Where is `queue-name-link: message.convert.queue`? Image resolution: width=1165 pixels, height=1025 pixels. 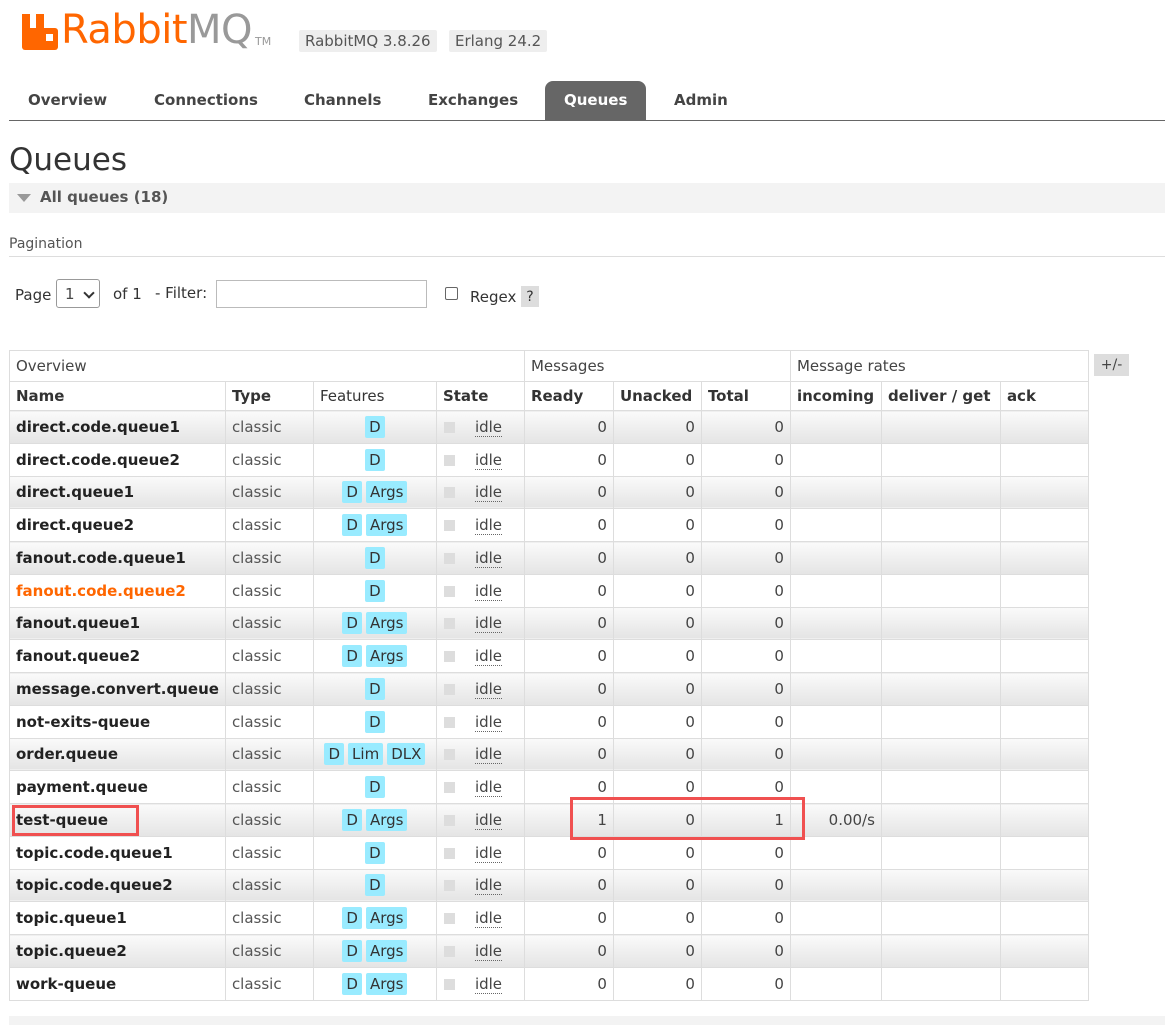
queue-name-link: message.convert.queue is located at coordinates (117, 689).